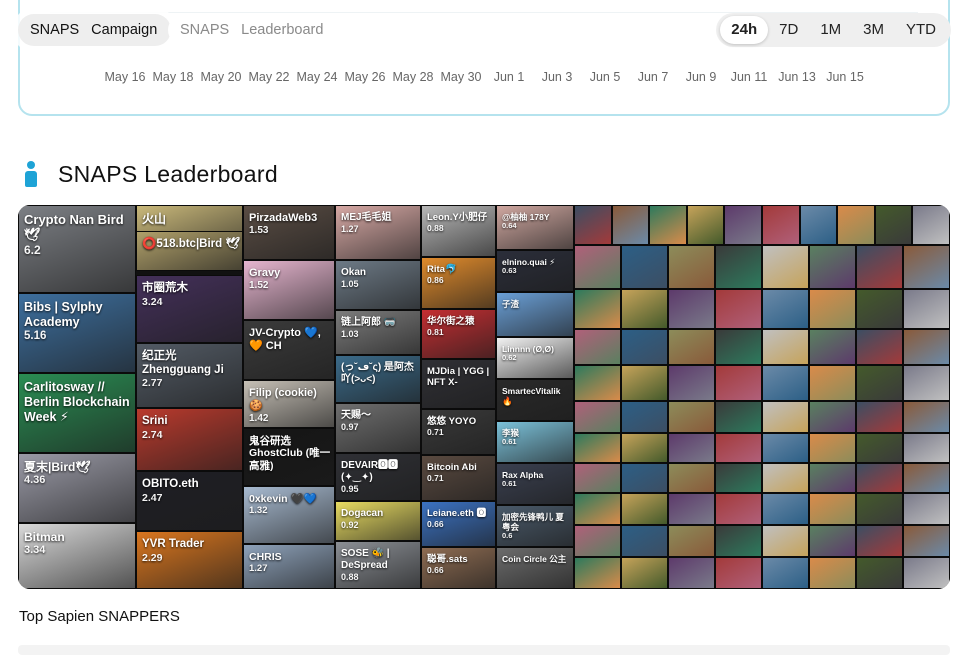 The width and height of the screenshot is (967, 655). I want to click on leaderboard-tile: Filip (cookie) 🍪 1.42, so click(289, 404).